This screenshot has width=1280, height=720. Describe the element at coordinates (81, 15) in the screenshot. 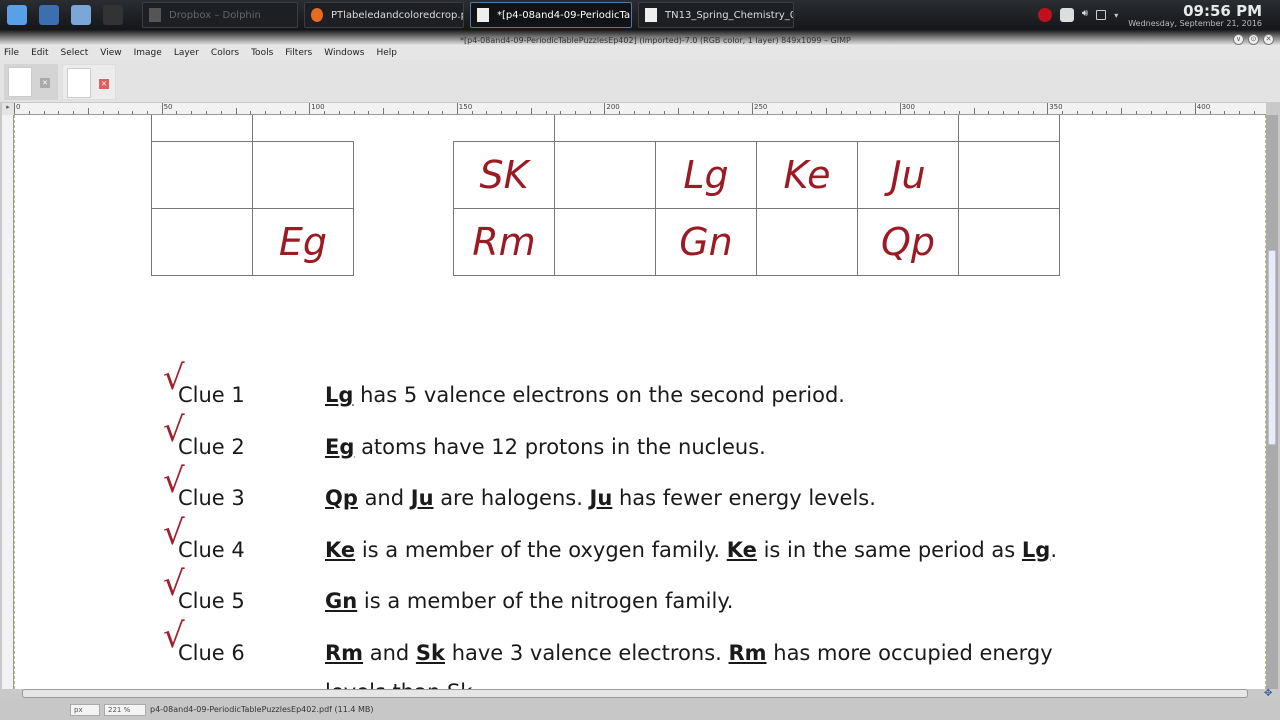

I see `file-manager-launcher` at that location.